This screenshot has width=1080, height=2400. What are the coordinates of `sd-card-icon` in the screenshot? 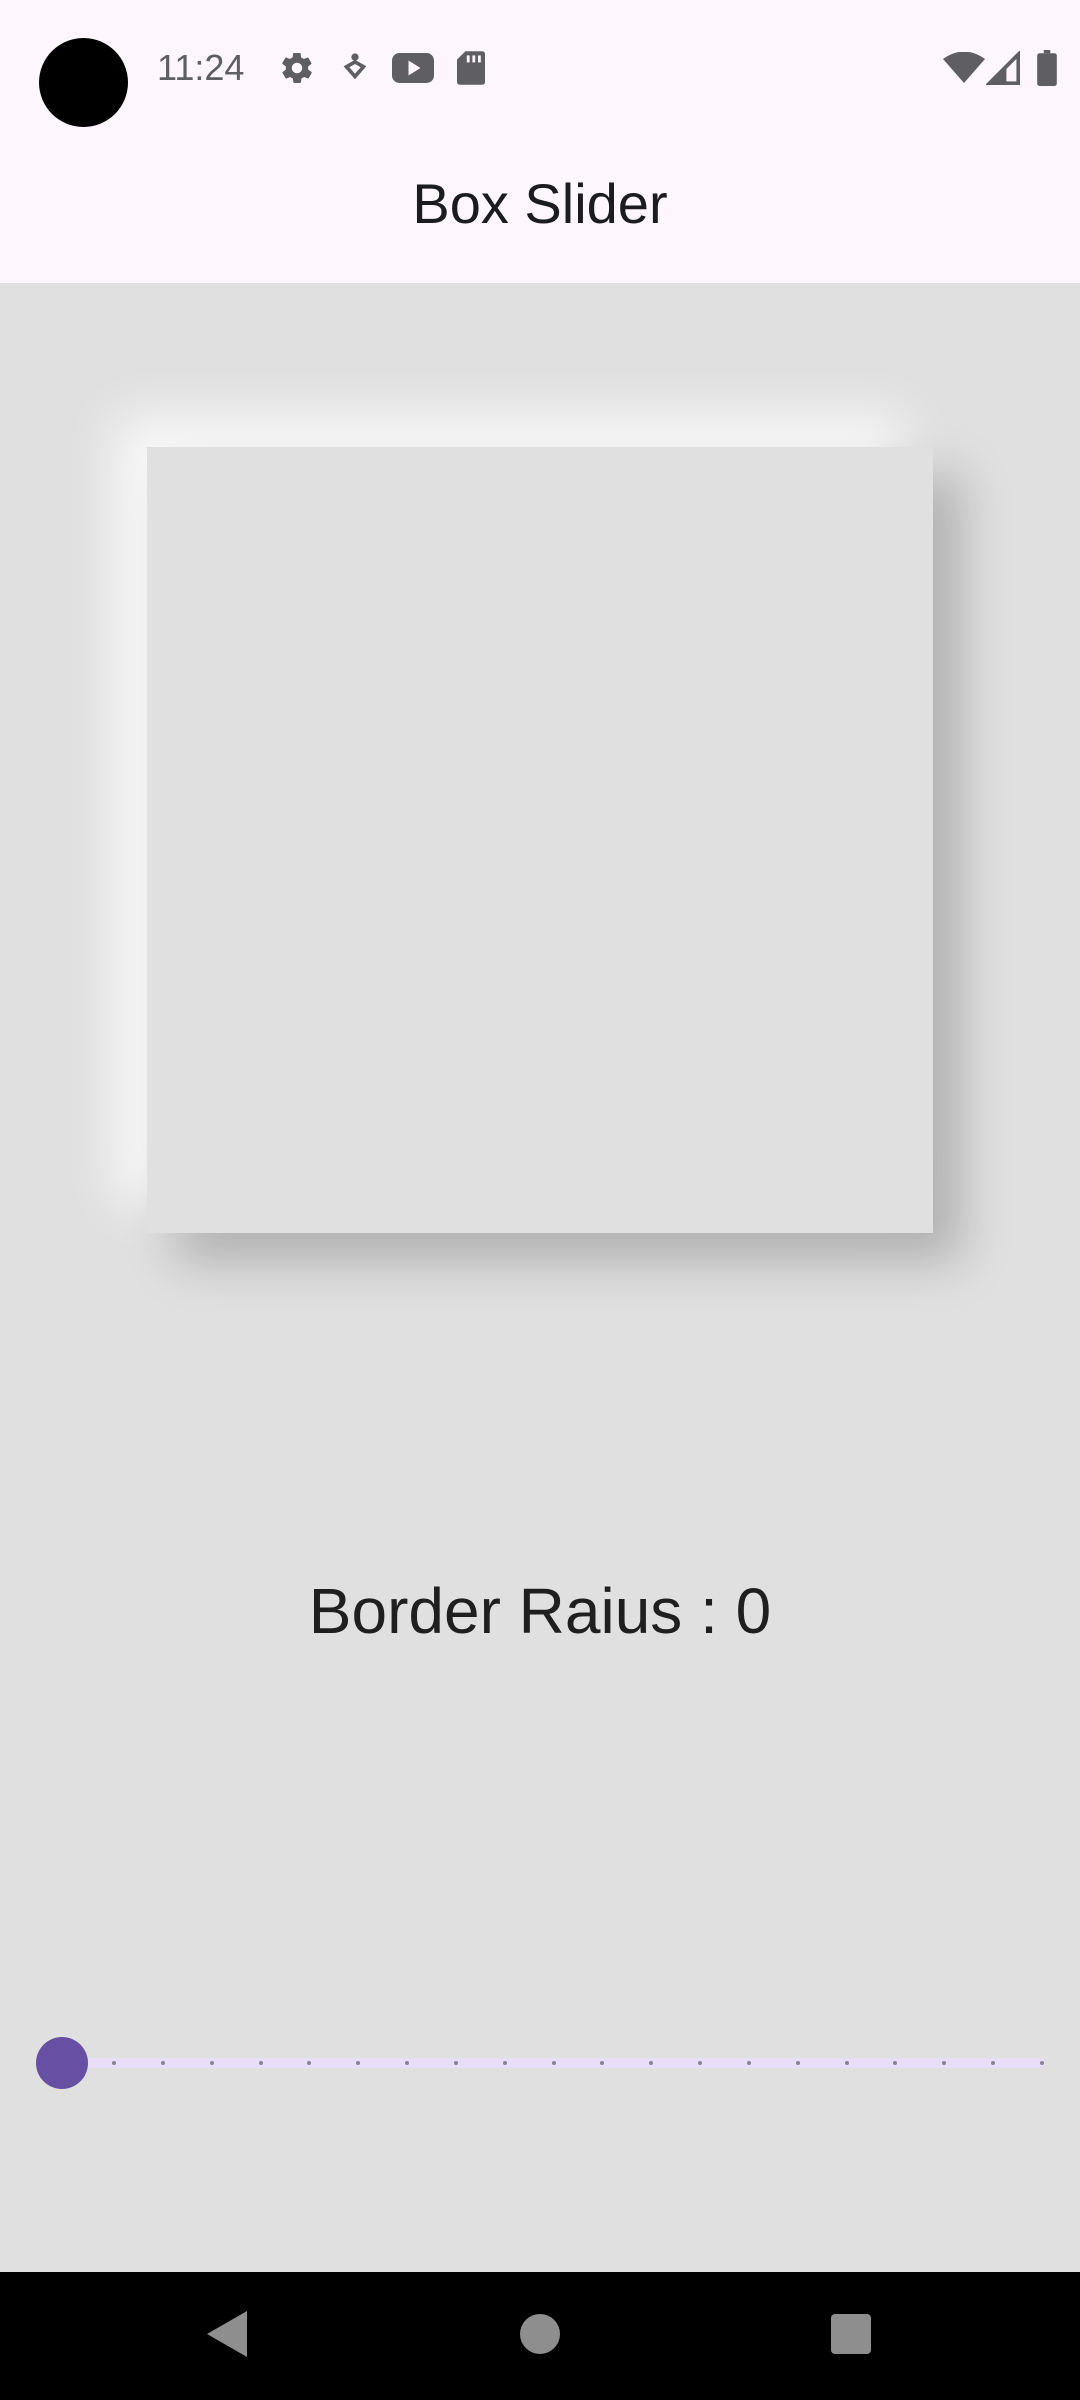 It's located at (471, 68).